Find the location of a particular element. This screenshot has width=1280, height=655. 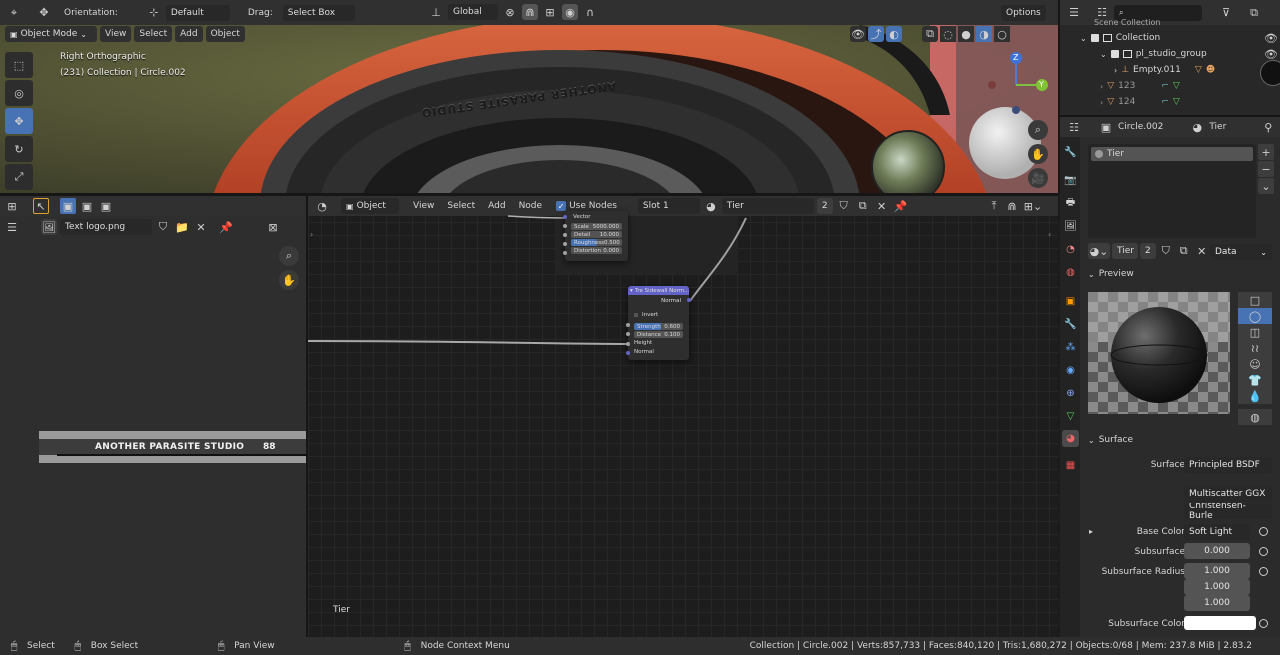

preview-world-icon: ◍ is located at coordinates (1255, 417).